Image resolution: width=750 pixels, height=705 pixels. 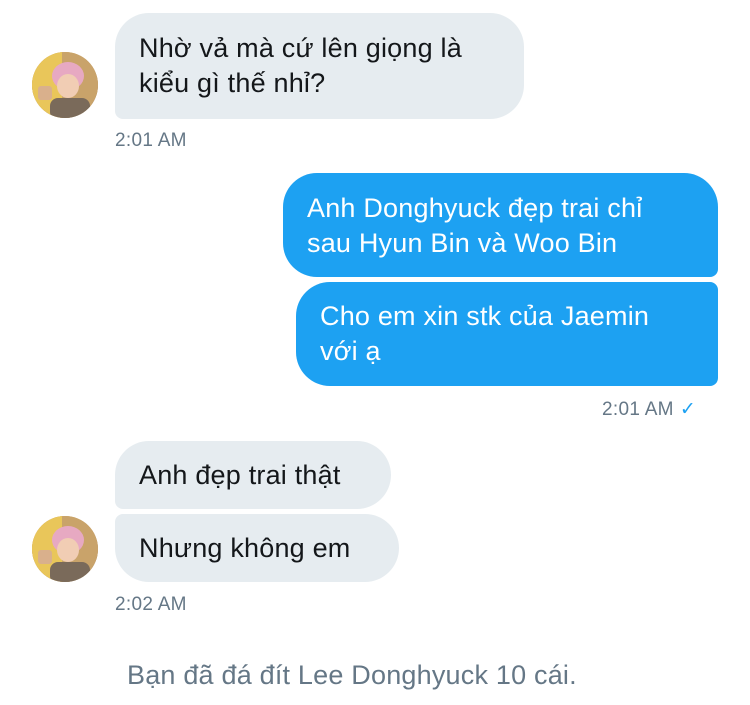 I want to click on message-timestamp-row: 2:01 AM ✓, so click(x=649, y=409).